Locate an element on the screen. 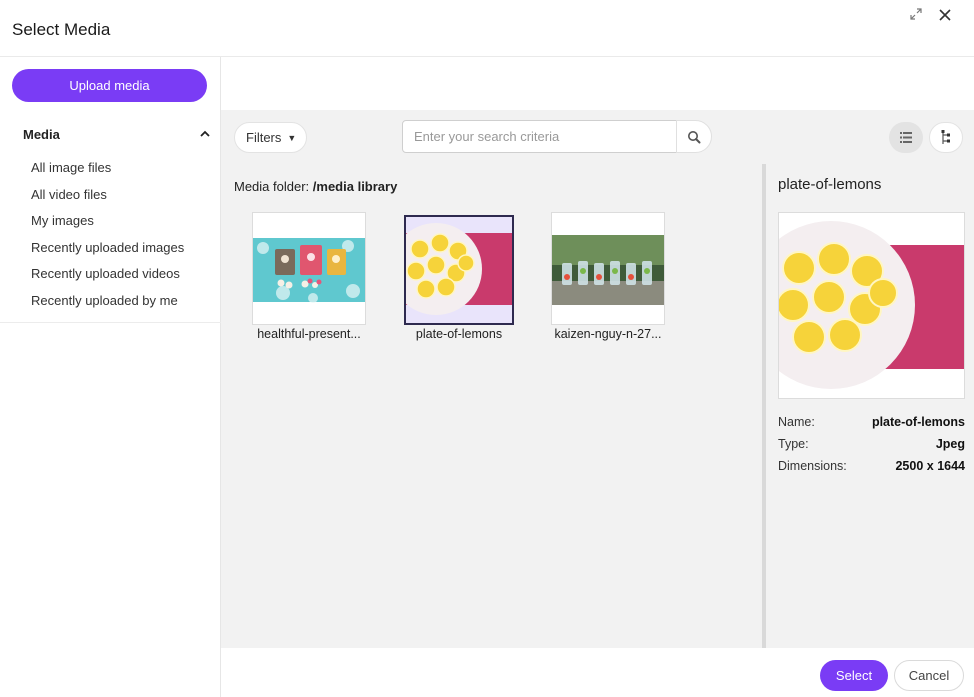 The image size is (974, 697). media-tile-kaizen is located at coordinates (608, 268).